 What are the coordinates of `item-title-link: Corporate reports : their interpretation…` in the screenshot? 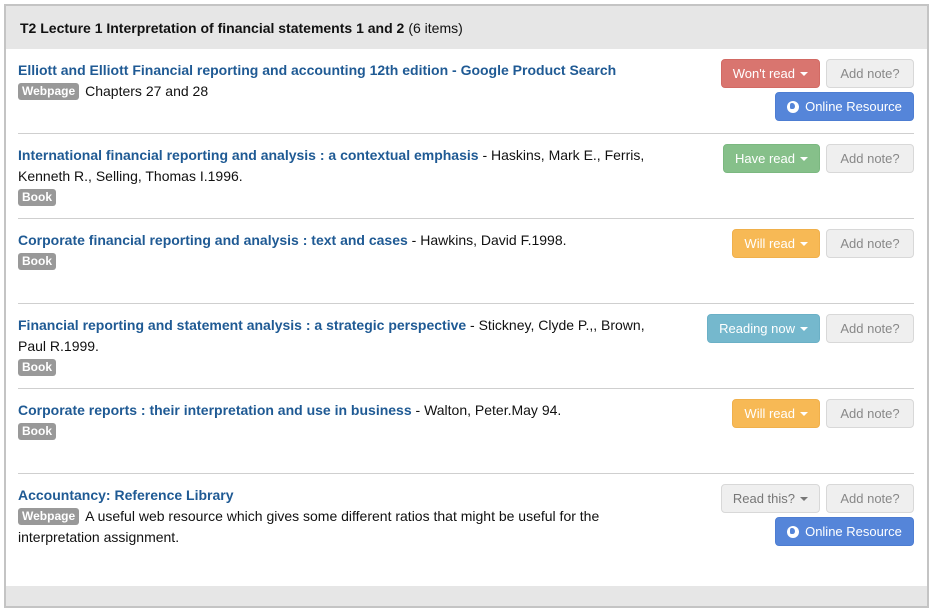 It's located at (215, 410).